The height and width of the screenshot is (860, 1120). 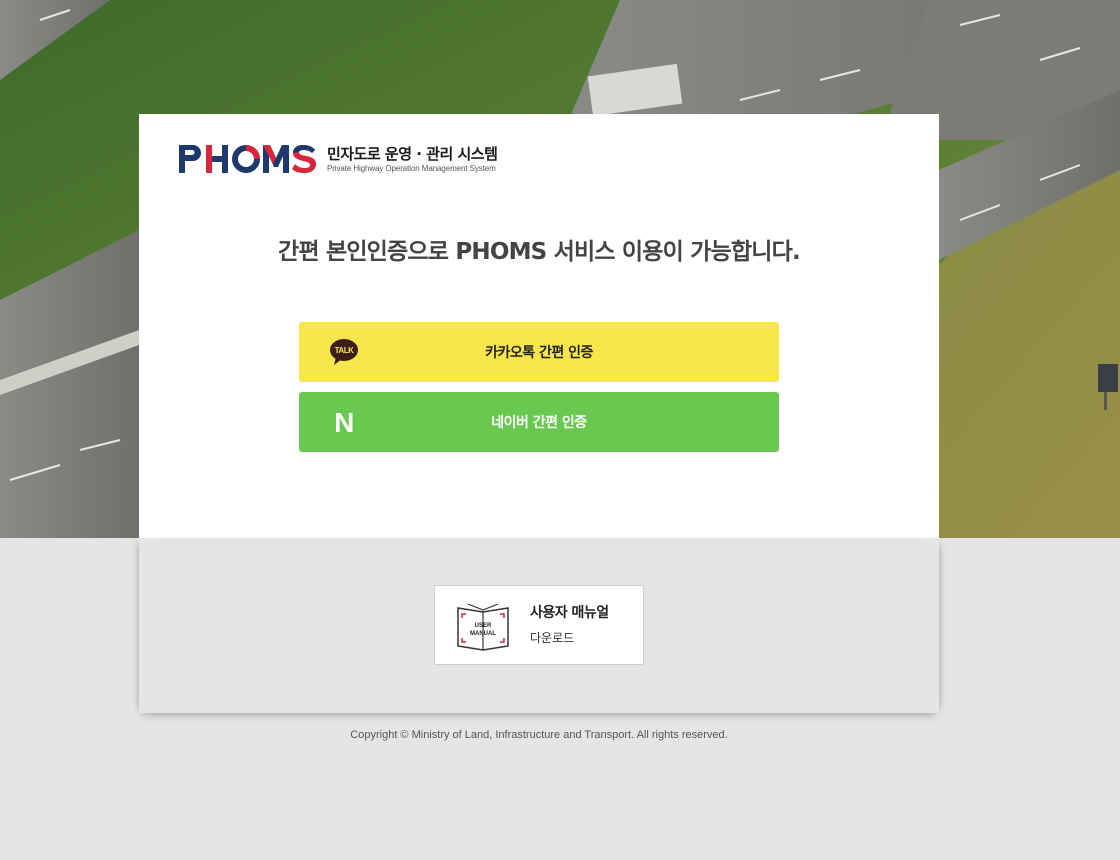 I want to click on user-manual-book-icon: USER MANUAL, so click(x=483, y=626).